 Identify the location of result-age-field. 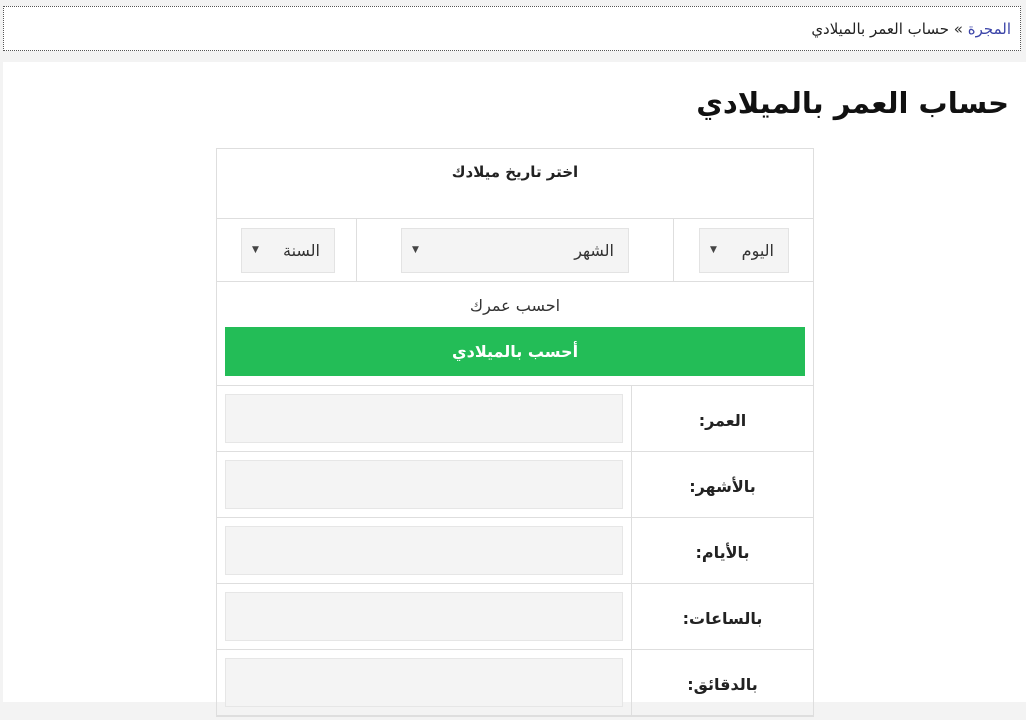
(424, 418).